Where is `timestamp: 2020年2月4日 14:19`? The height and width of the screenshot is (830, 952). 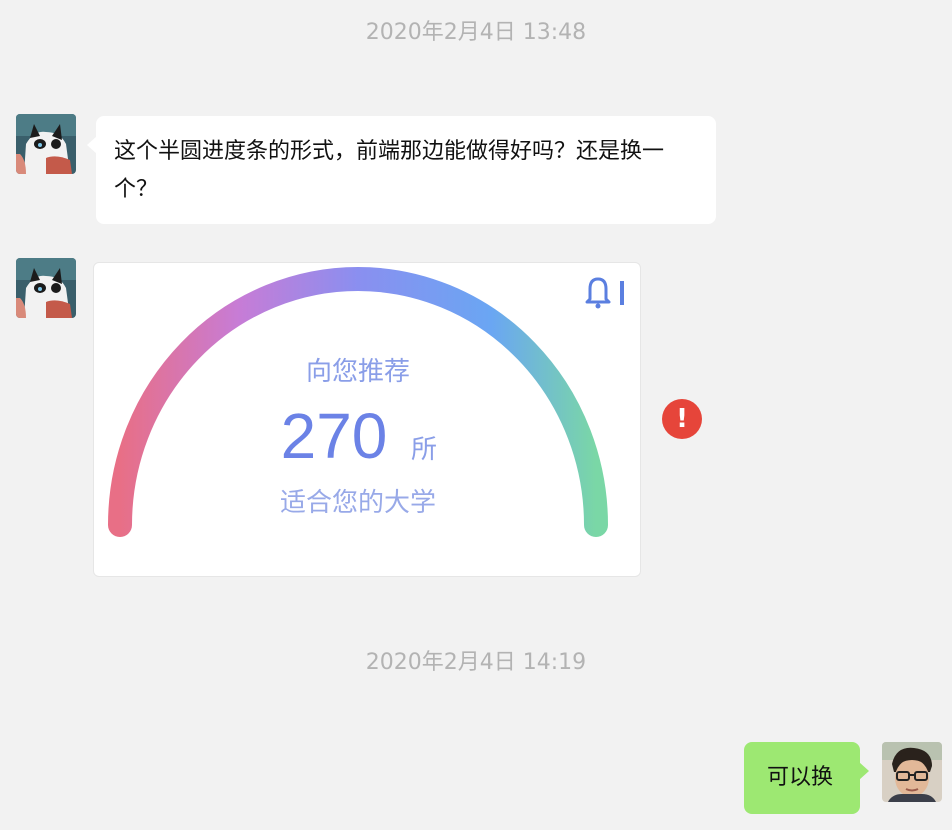
timestamp: 2020年2月4日 14:19 is located at coordinates (476, 662).